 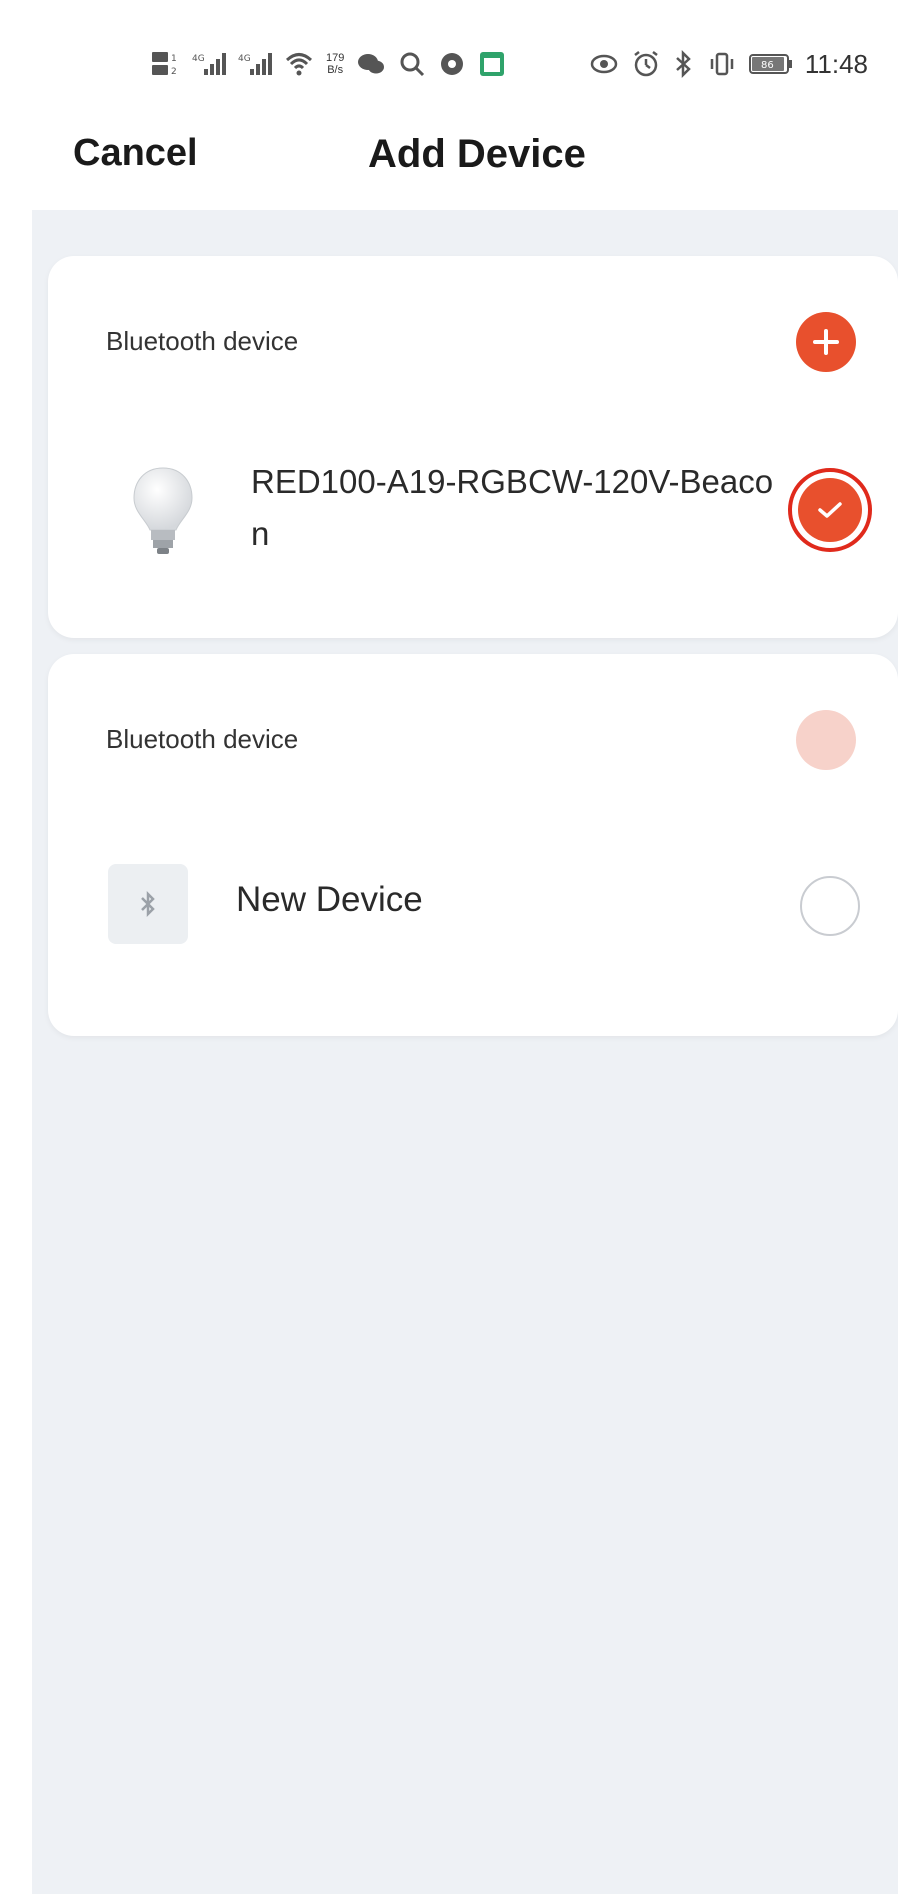 I want to click on device-name: New Device, so click(x=329, y=899).